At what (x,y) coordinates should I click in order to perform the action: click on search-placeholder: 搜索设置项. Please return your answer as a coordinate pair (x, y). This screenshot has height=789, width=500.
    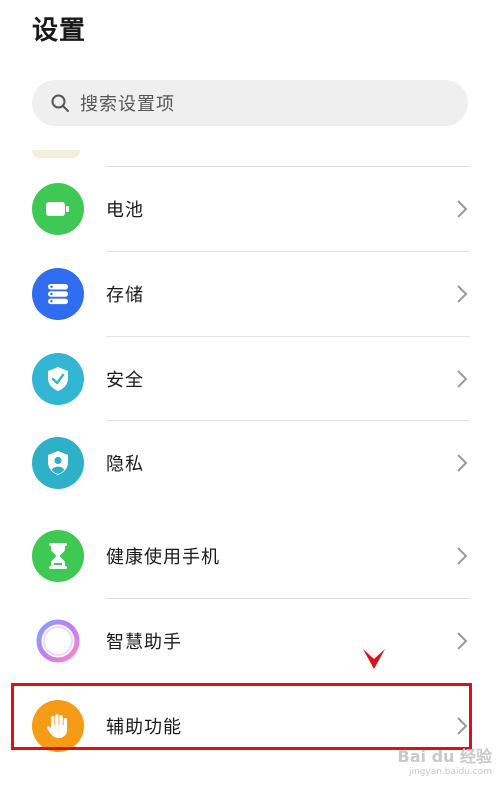
    Looking at the image, I should click on (127, 104).